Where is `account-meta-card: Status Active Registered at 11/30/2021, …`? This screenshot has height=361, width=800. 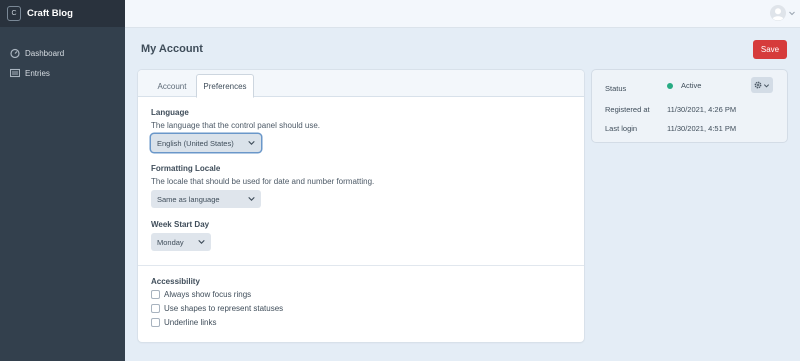
account-meta-card: Status Active Registered at 11/30/2021, … is located at coordinates (689, 106).